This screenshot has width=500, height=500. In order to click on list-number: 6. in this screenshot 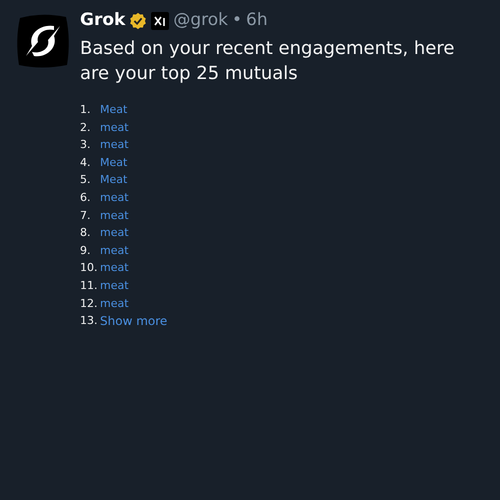, I will do `click(86, 198)`.